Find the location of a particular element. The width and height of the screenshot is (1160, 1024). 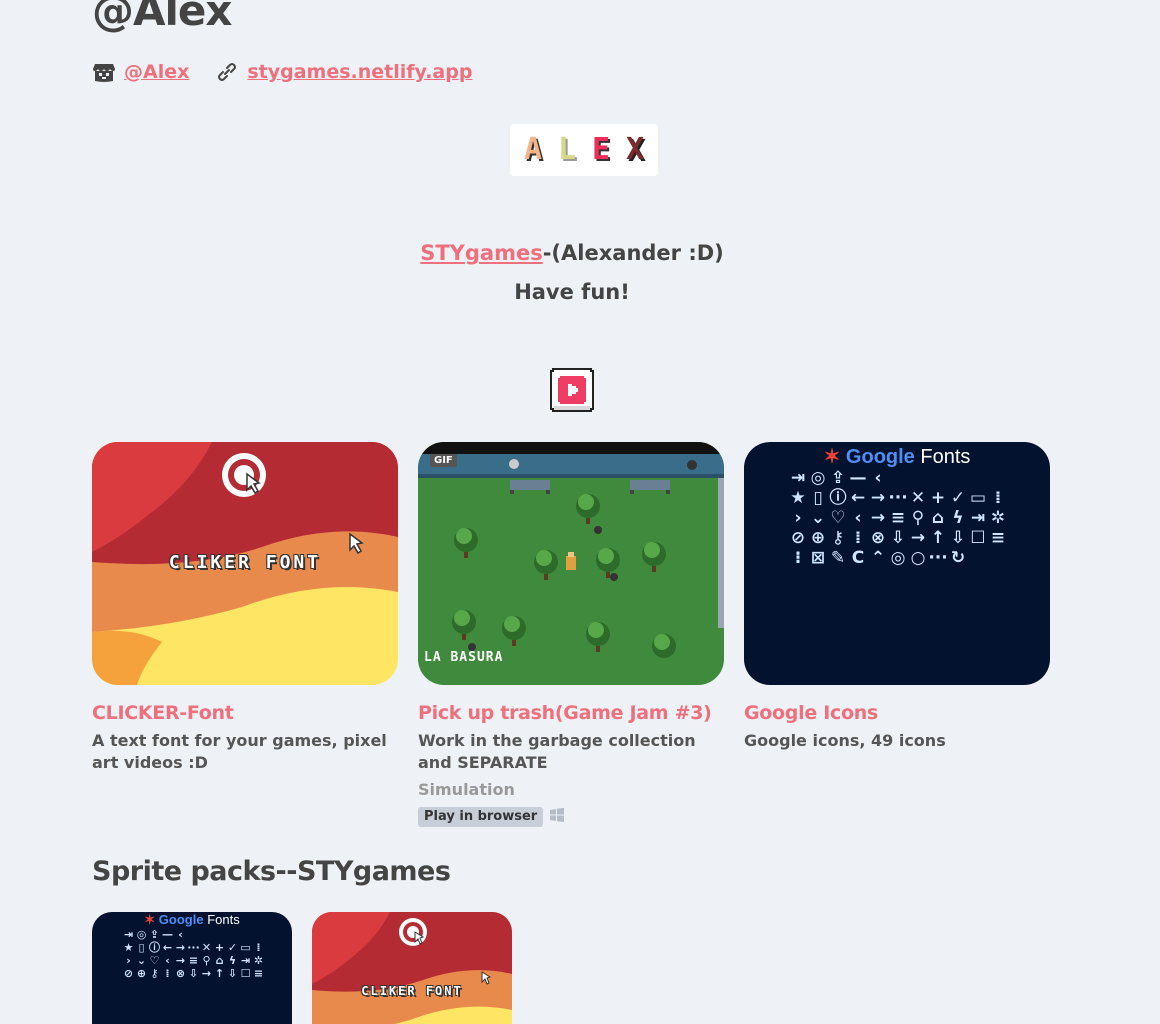

brand-suffix: -(Alexander :D) is located at coordinates (633, 253).